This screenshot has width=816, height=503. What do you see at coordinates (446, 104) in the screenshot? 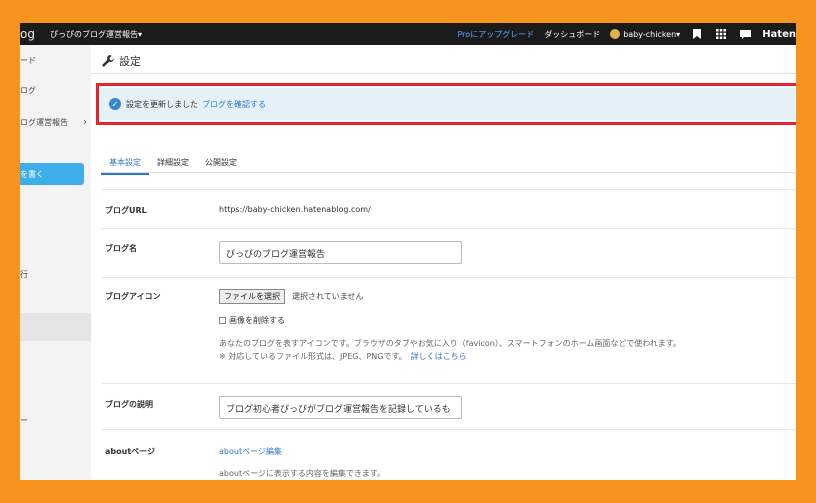
I see `highlight-box` at bounding box center [446, 104].